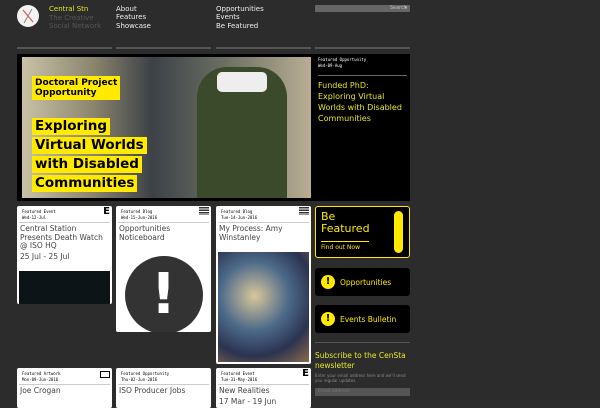 This screenshot has height=408, width=600. I want to click on opportunities-button: ! Opportunities, so click(362, 282).